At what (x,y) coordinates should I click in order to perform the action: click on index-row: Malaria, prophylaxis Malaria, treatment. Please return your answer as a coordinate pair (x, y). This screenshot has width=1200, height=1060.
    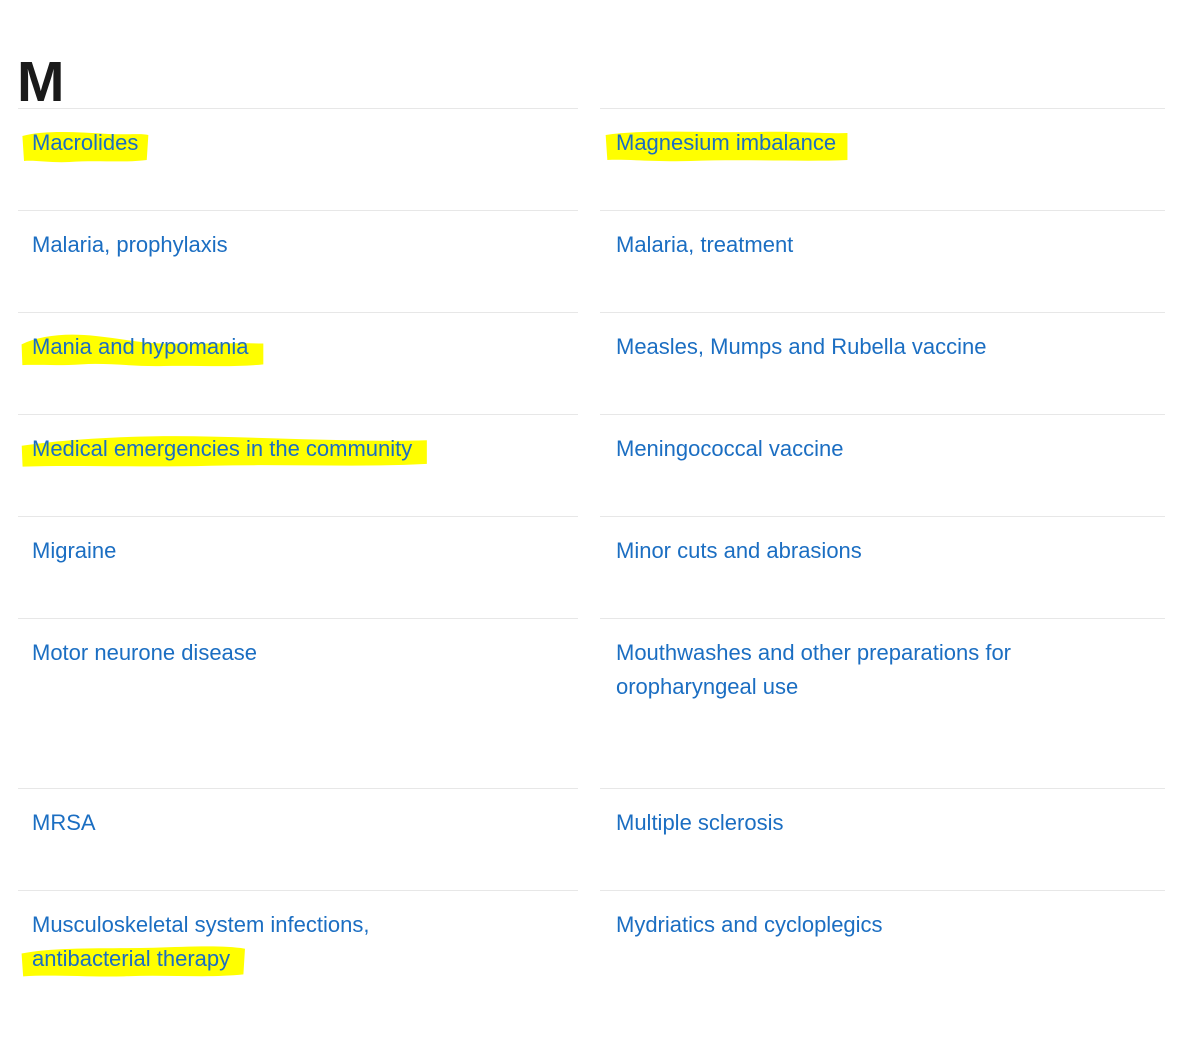
    Looking at the image, I should click on (600, 261).